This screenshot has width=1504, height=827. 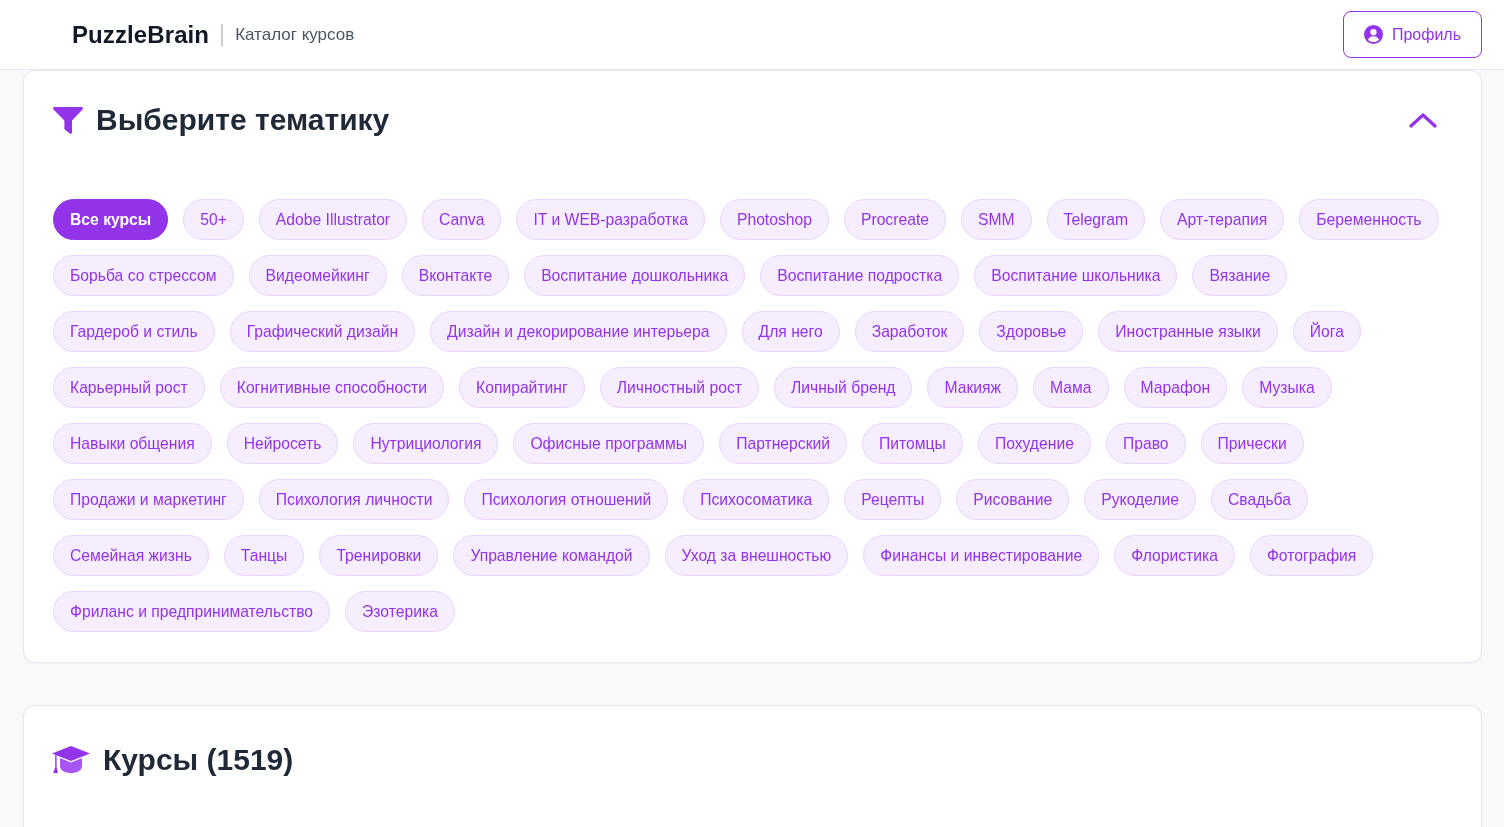 I want to click on topic-chip: Рукоделие, so click(x=1140, y=499).